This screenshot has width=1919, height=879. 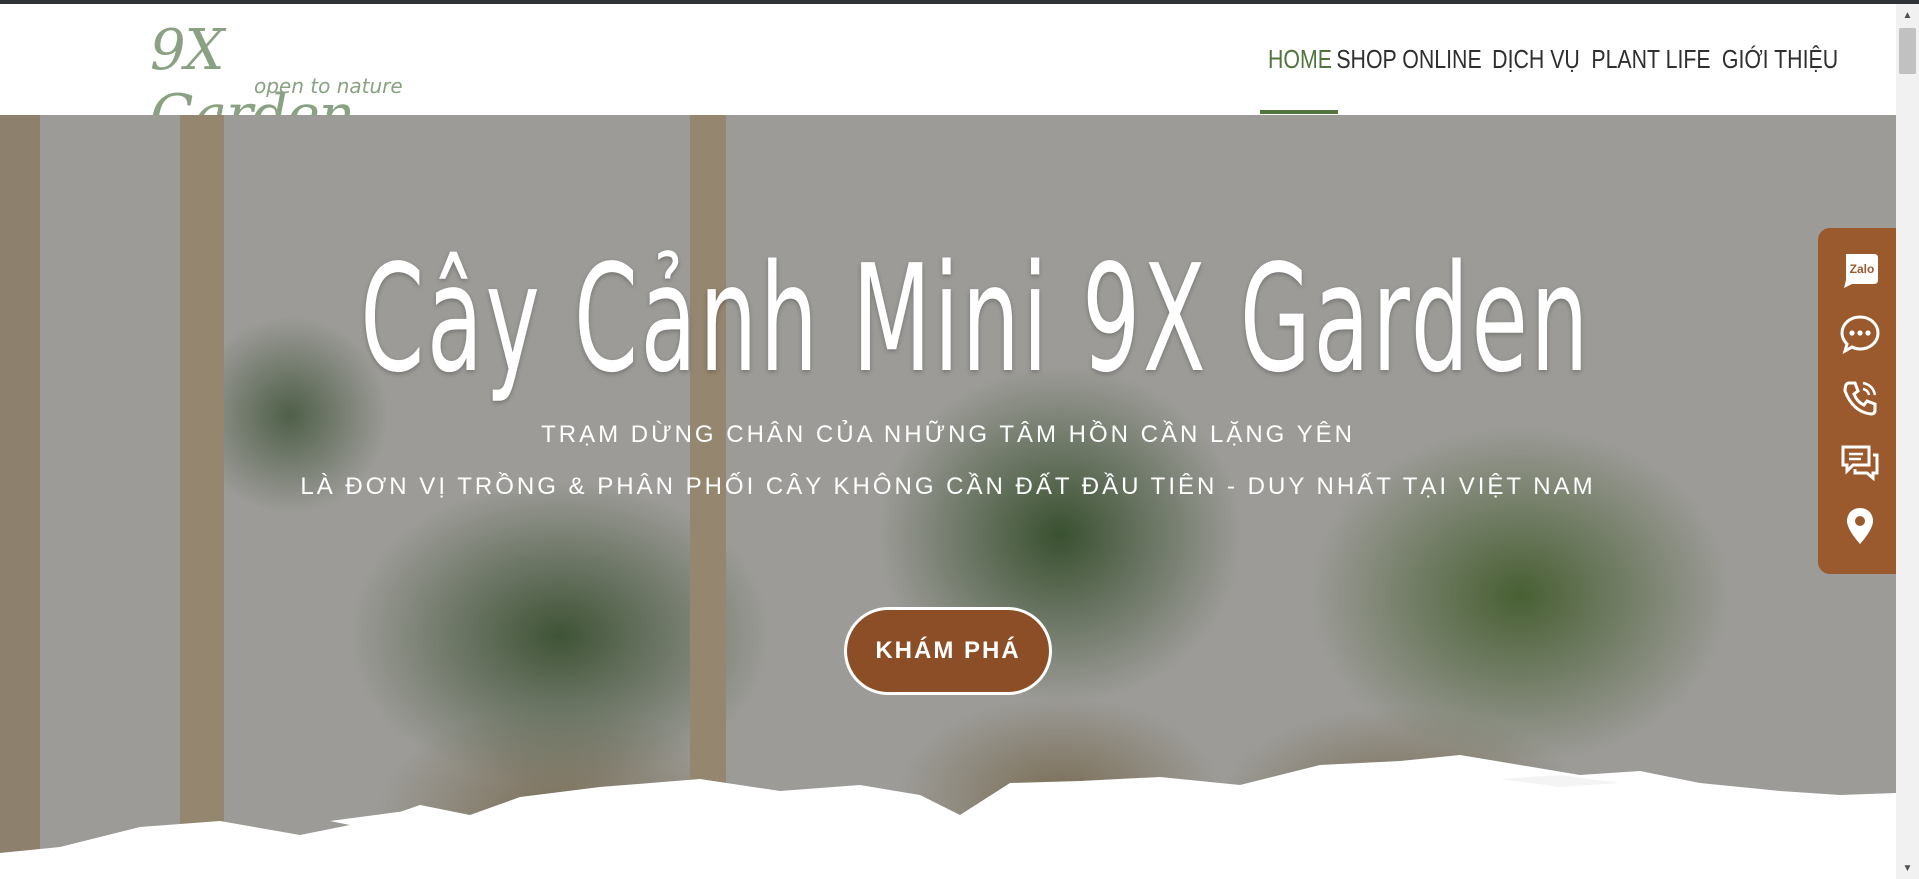 I want to click on social-contact-bar: Zalo, so click(x=1858, y=401).